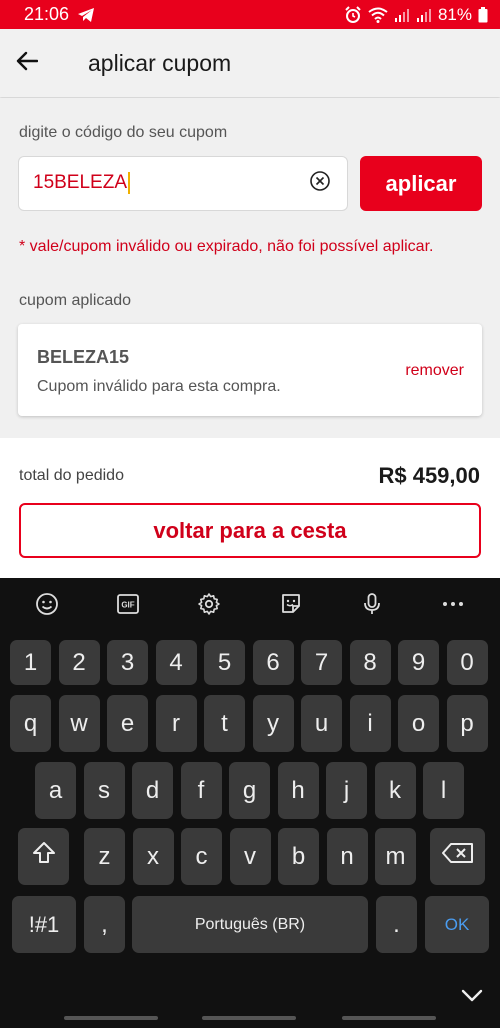 The image size is (500, 1028). What do you see at coordinates (80, 183) in the screenshot?
I see `coupon-input-value: 15BELEZA` at bounding box center [80, 183].